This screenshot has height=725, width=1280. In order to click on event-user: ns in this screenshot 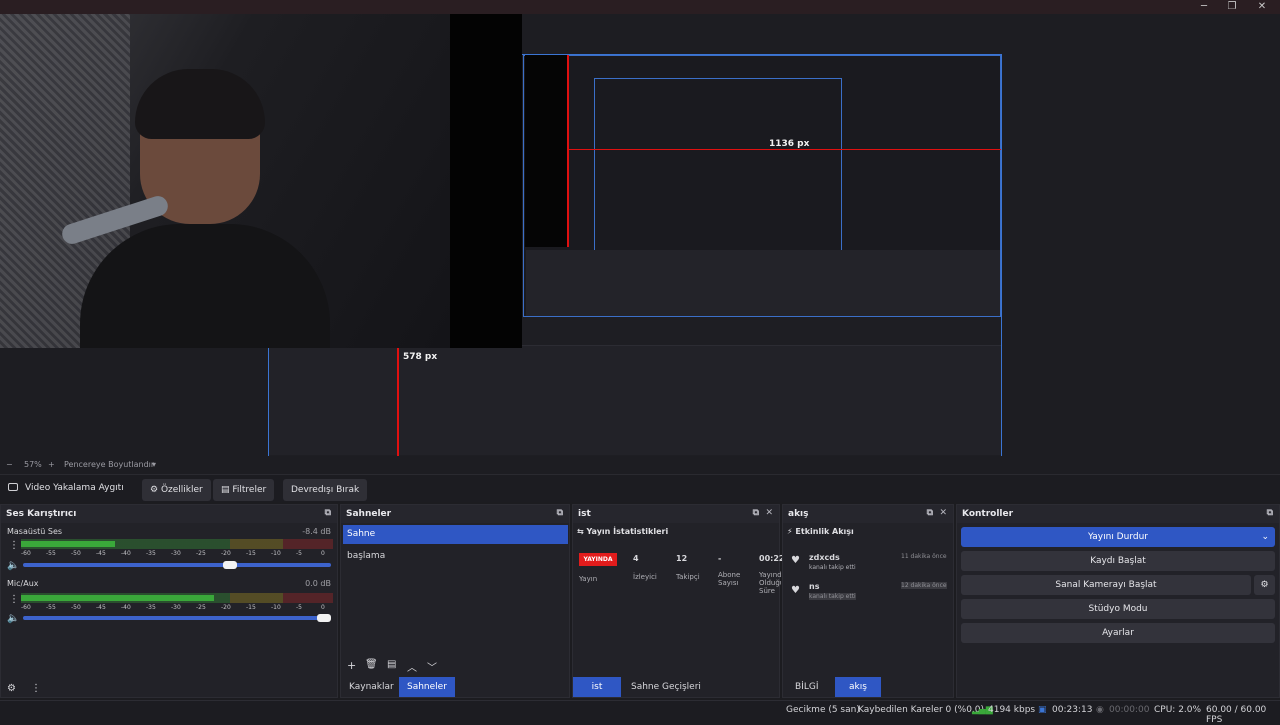, I will do `click(814, 586)`.